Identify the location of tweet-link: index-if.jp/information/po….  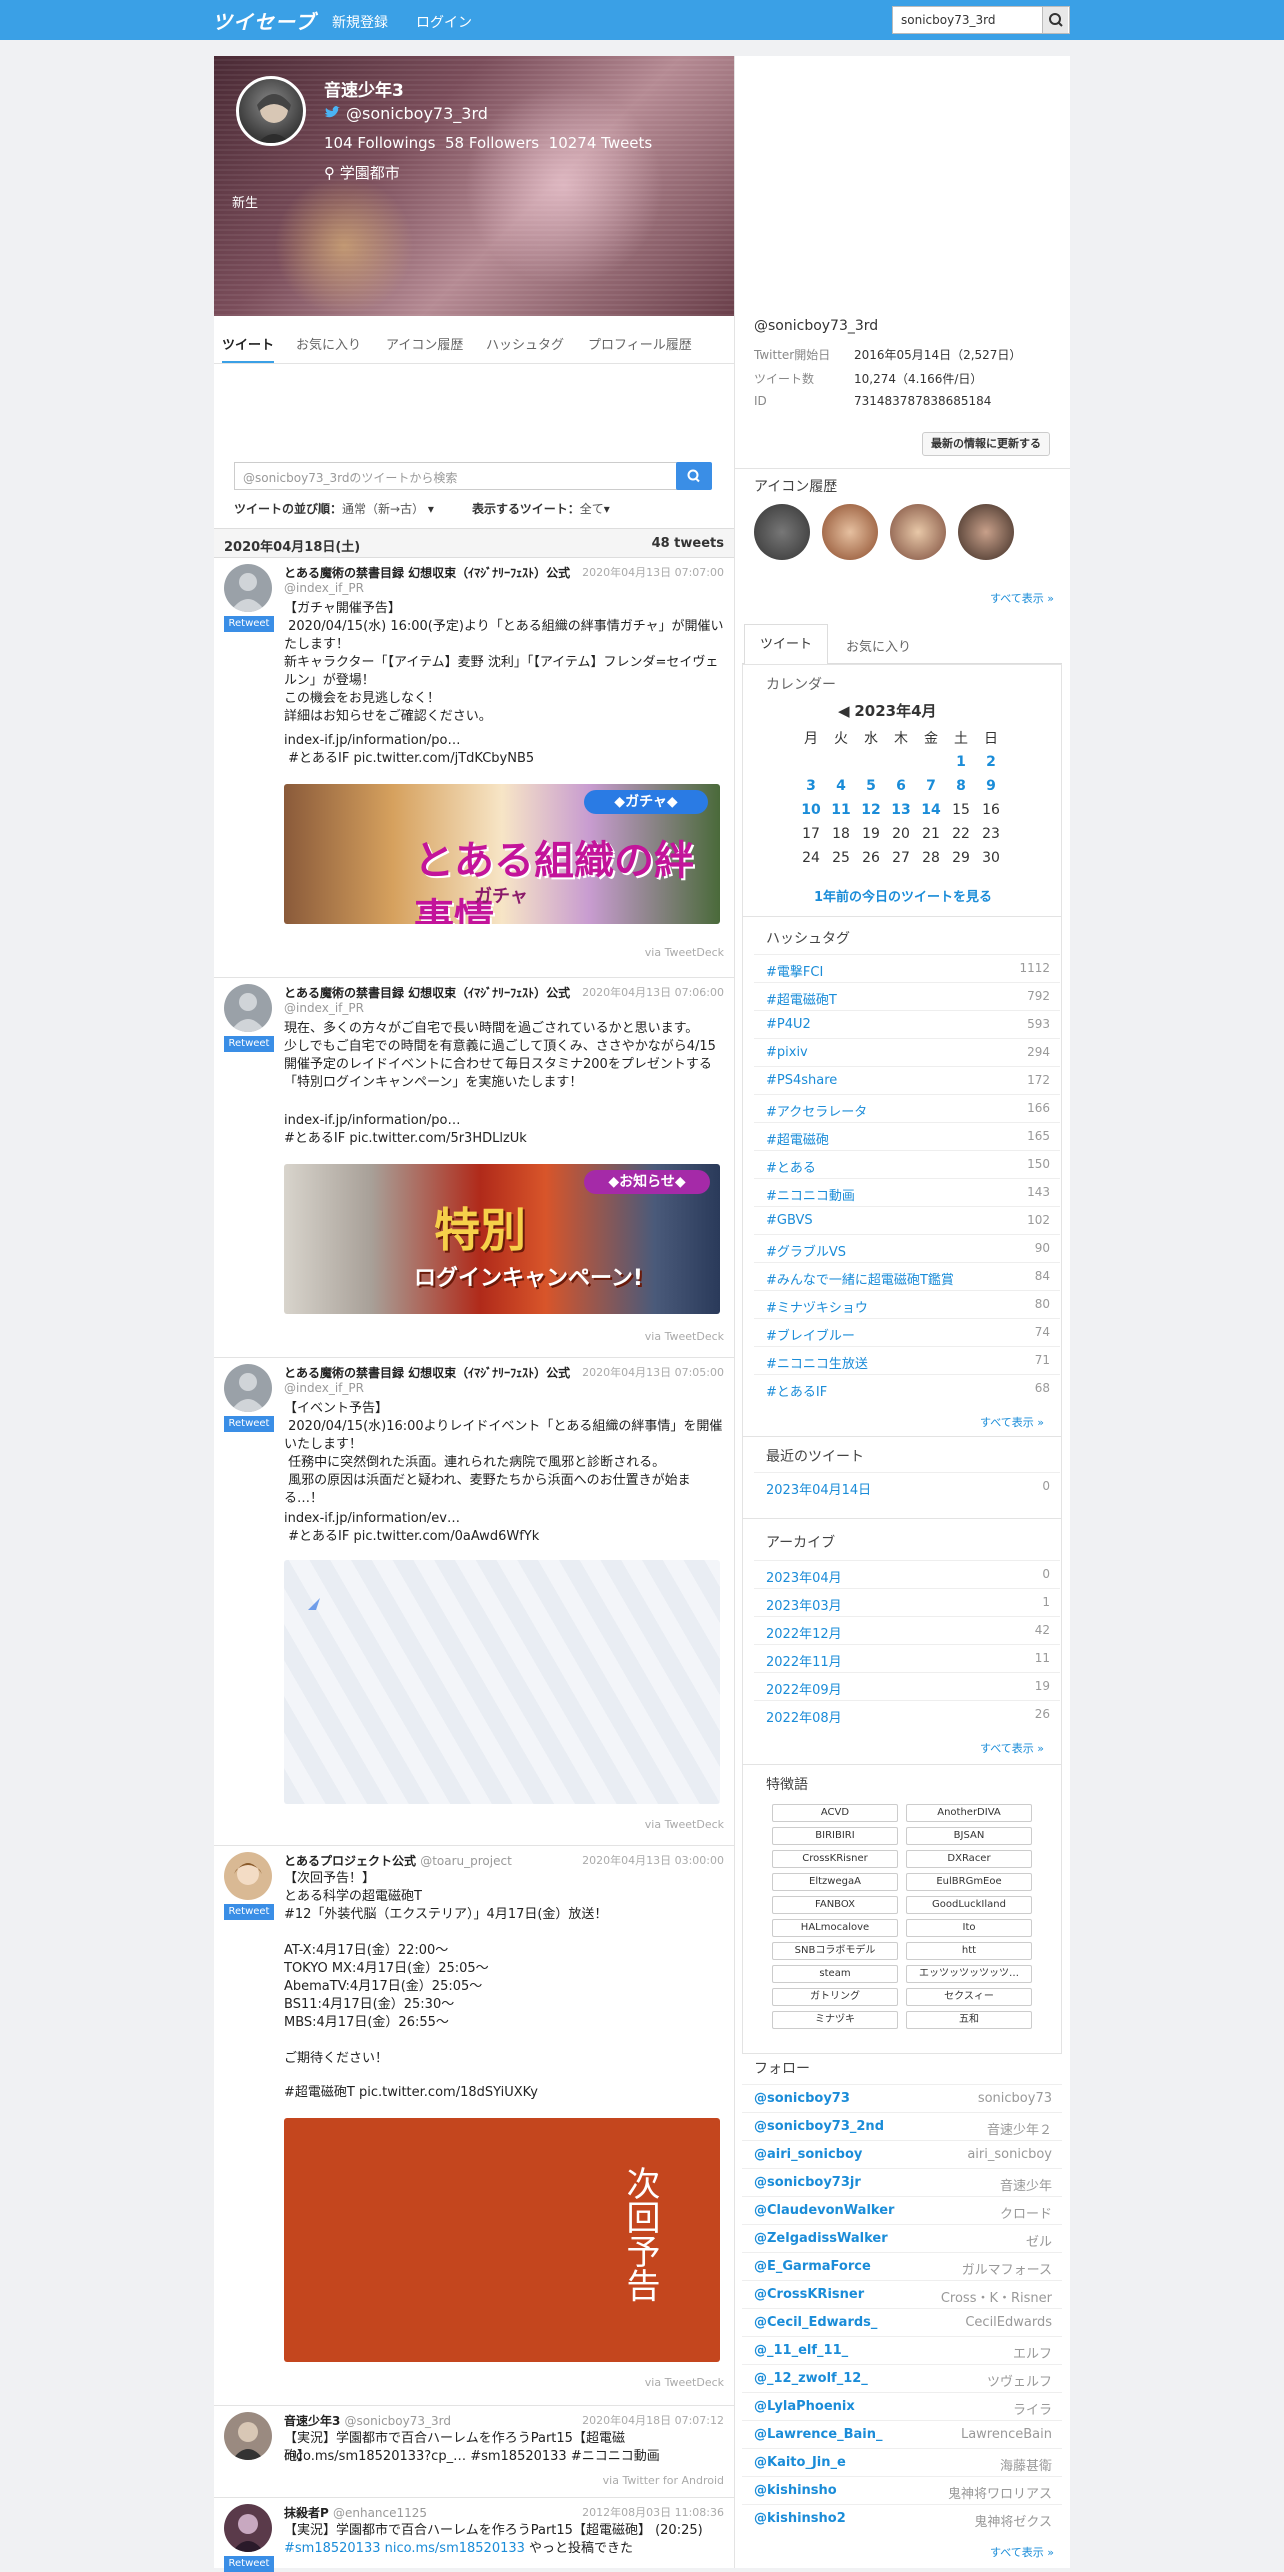
(504, 741).